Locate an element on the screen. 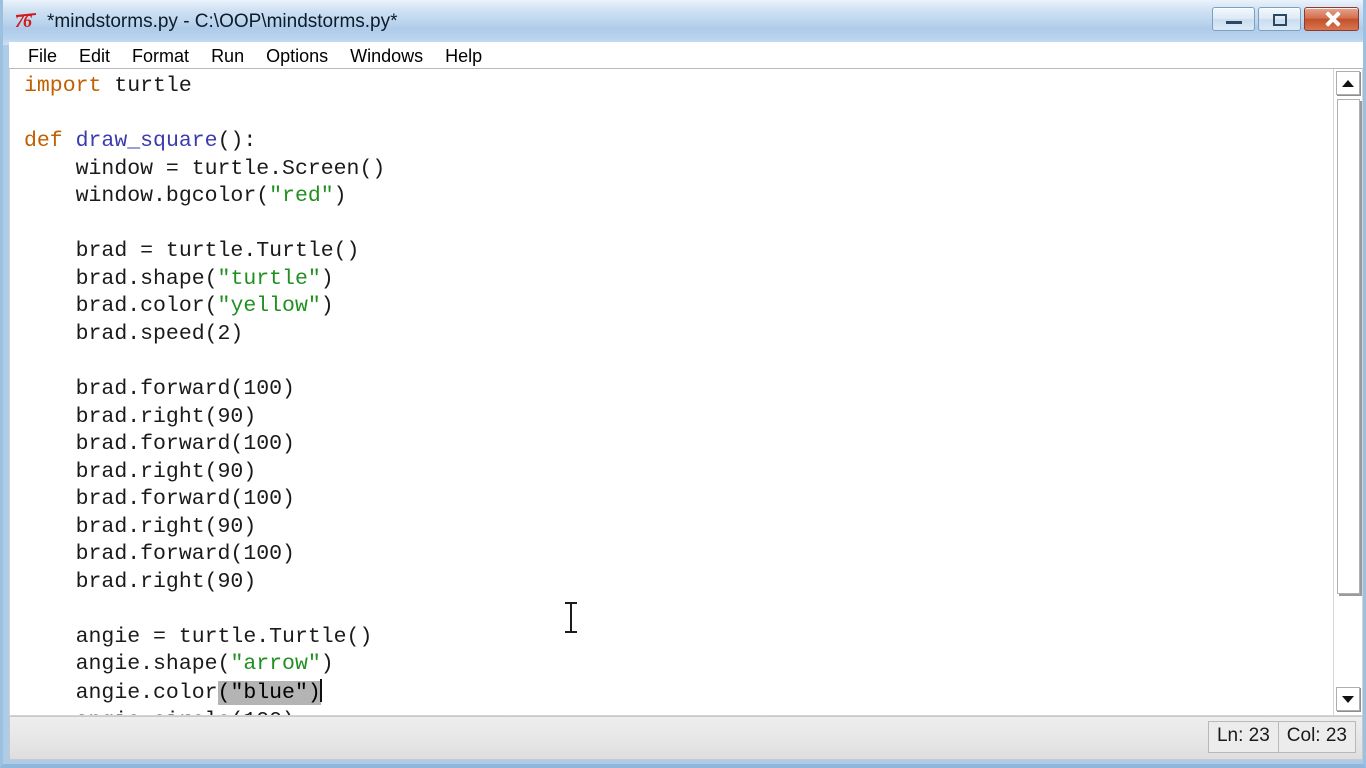 The height and width of the screenshot is (768, 1366). scroll-up-arrow is located at coordinates (1348, 83).